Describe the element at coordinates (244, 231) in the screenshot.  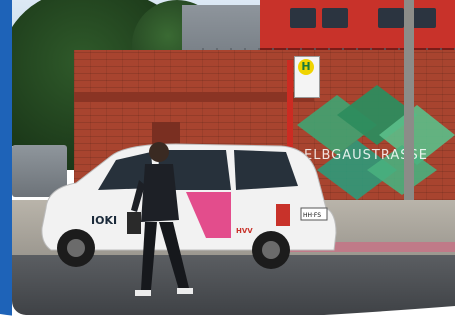
I see `hvv-logo: HVV` at that location.